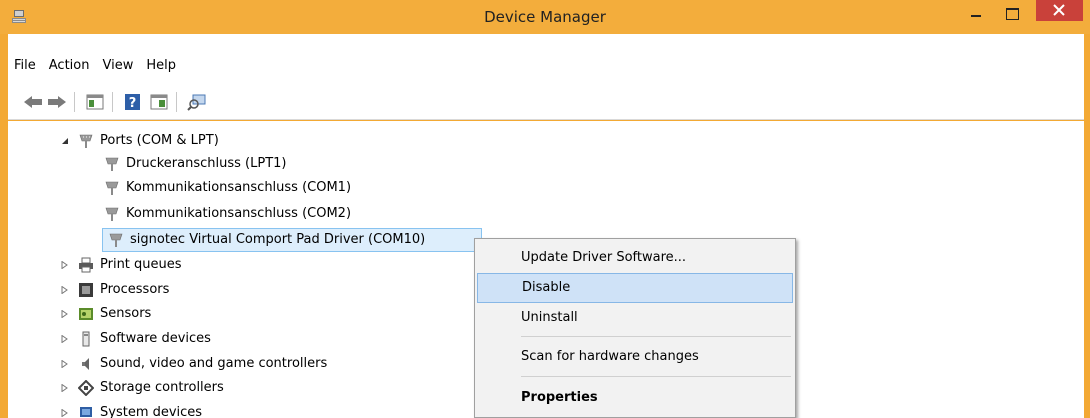 This screenshot has width=1090, height=418. I want to click on maximize-button, so click(1012, 15).